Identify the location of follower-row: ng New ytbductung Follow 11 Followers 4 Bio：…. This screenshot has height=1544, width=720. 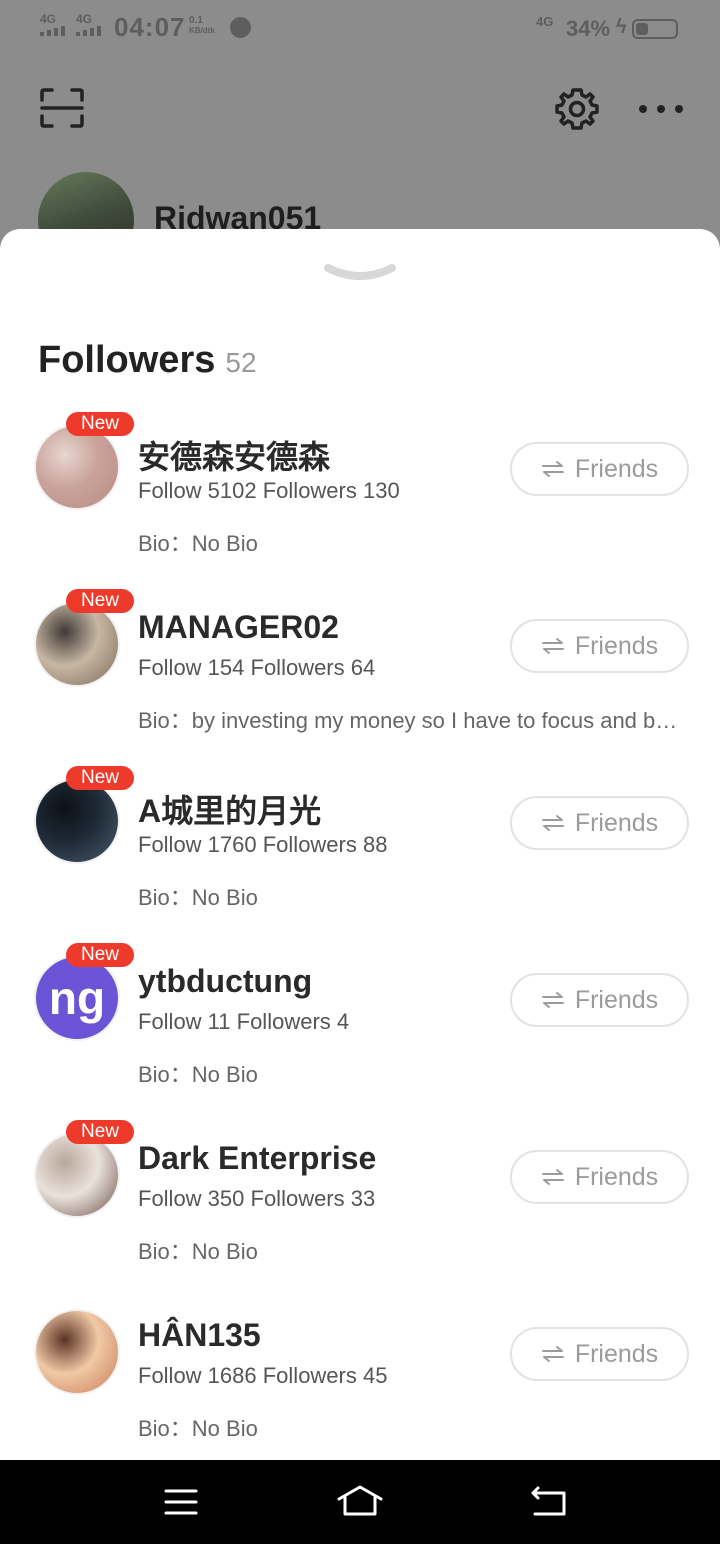
(360, 1031).